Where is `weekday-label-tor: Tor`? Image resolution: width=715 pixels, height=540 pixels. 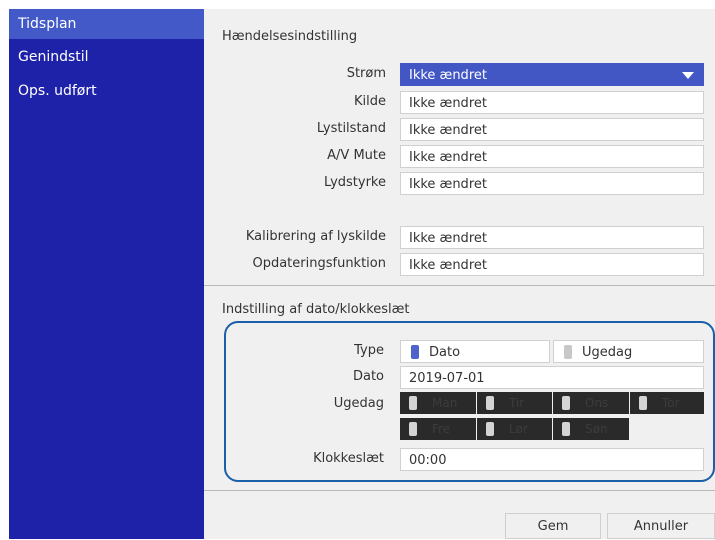 weekday-label-tor: Tor is located at coordinates (671, 403).